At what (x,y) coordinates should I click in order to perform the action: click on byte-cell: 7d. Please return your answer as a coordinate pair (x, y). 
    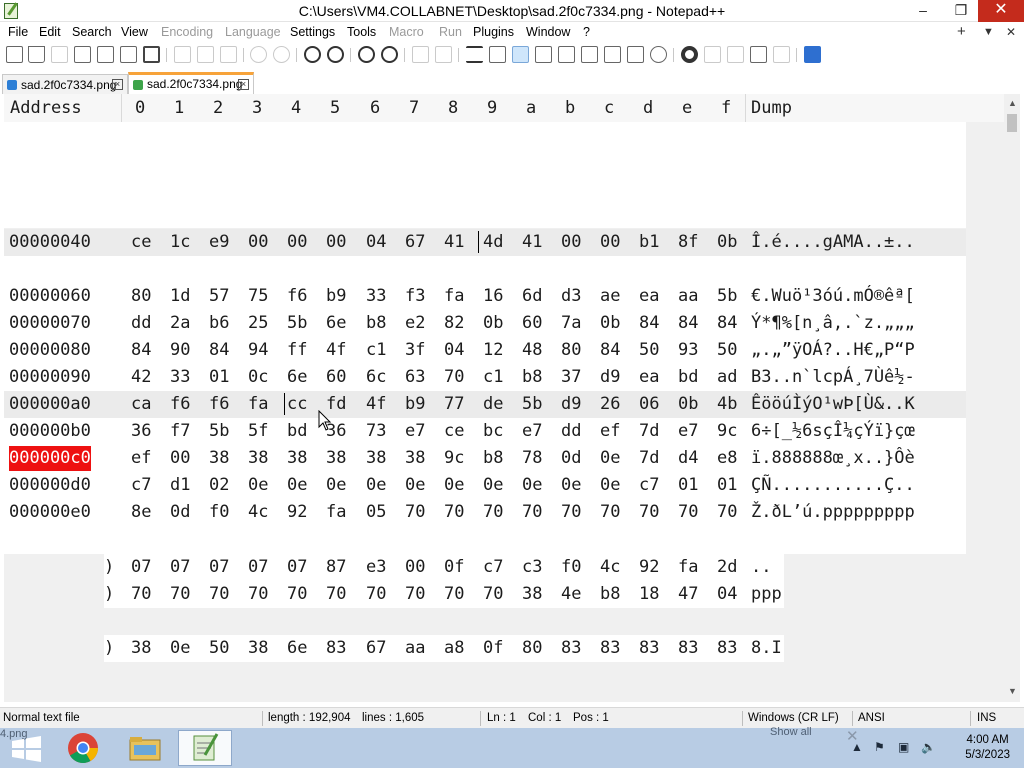
    Looking at the image, I should click on (649, 458).